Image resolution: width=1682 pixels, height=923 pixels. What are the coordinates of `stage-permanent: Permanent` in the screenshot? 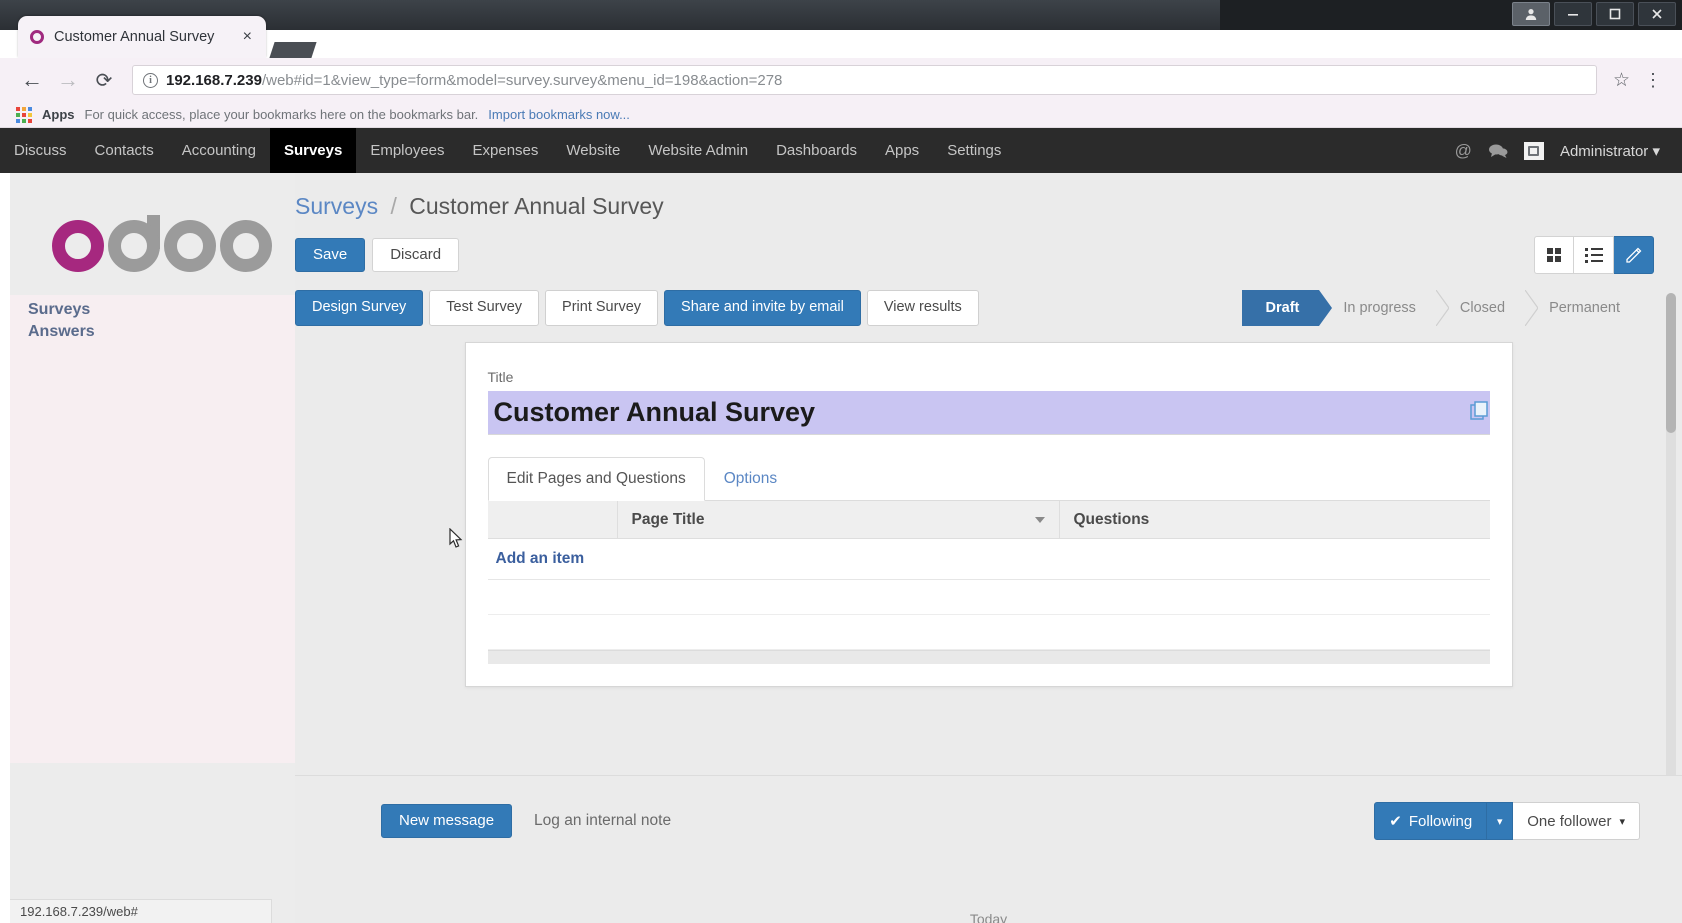 It's located at (1582, 308).